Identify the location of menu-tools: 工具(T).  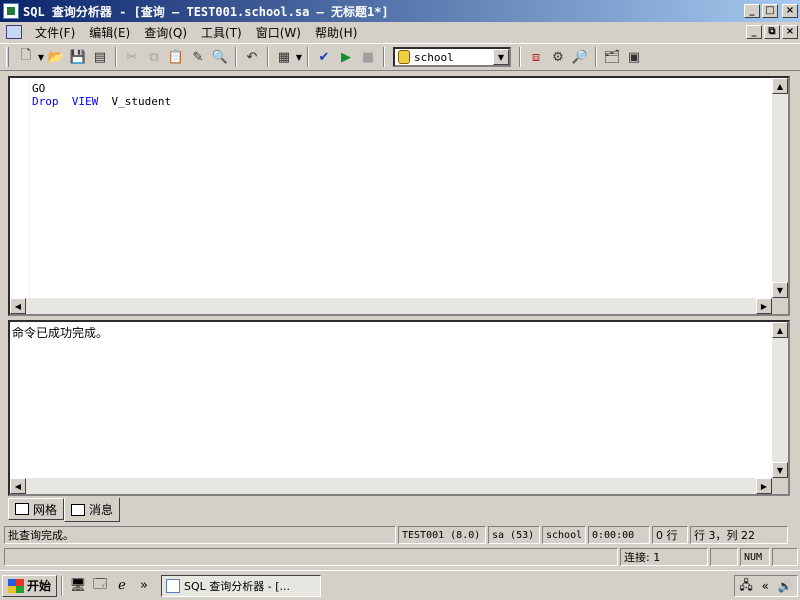
(221, 32).